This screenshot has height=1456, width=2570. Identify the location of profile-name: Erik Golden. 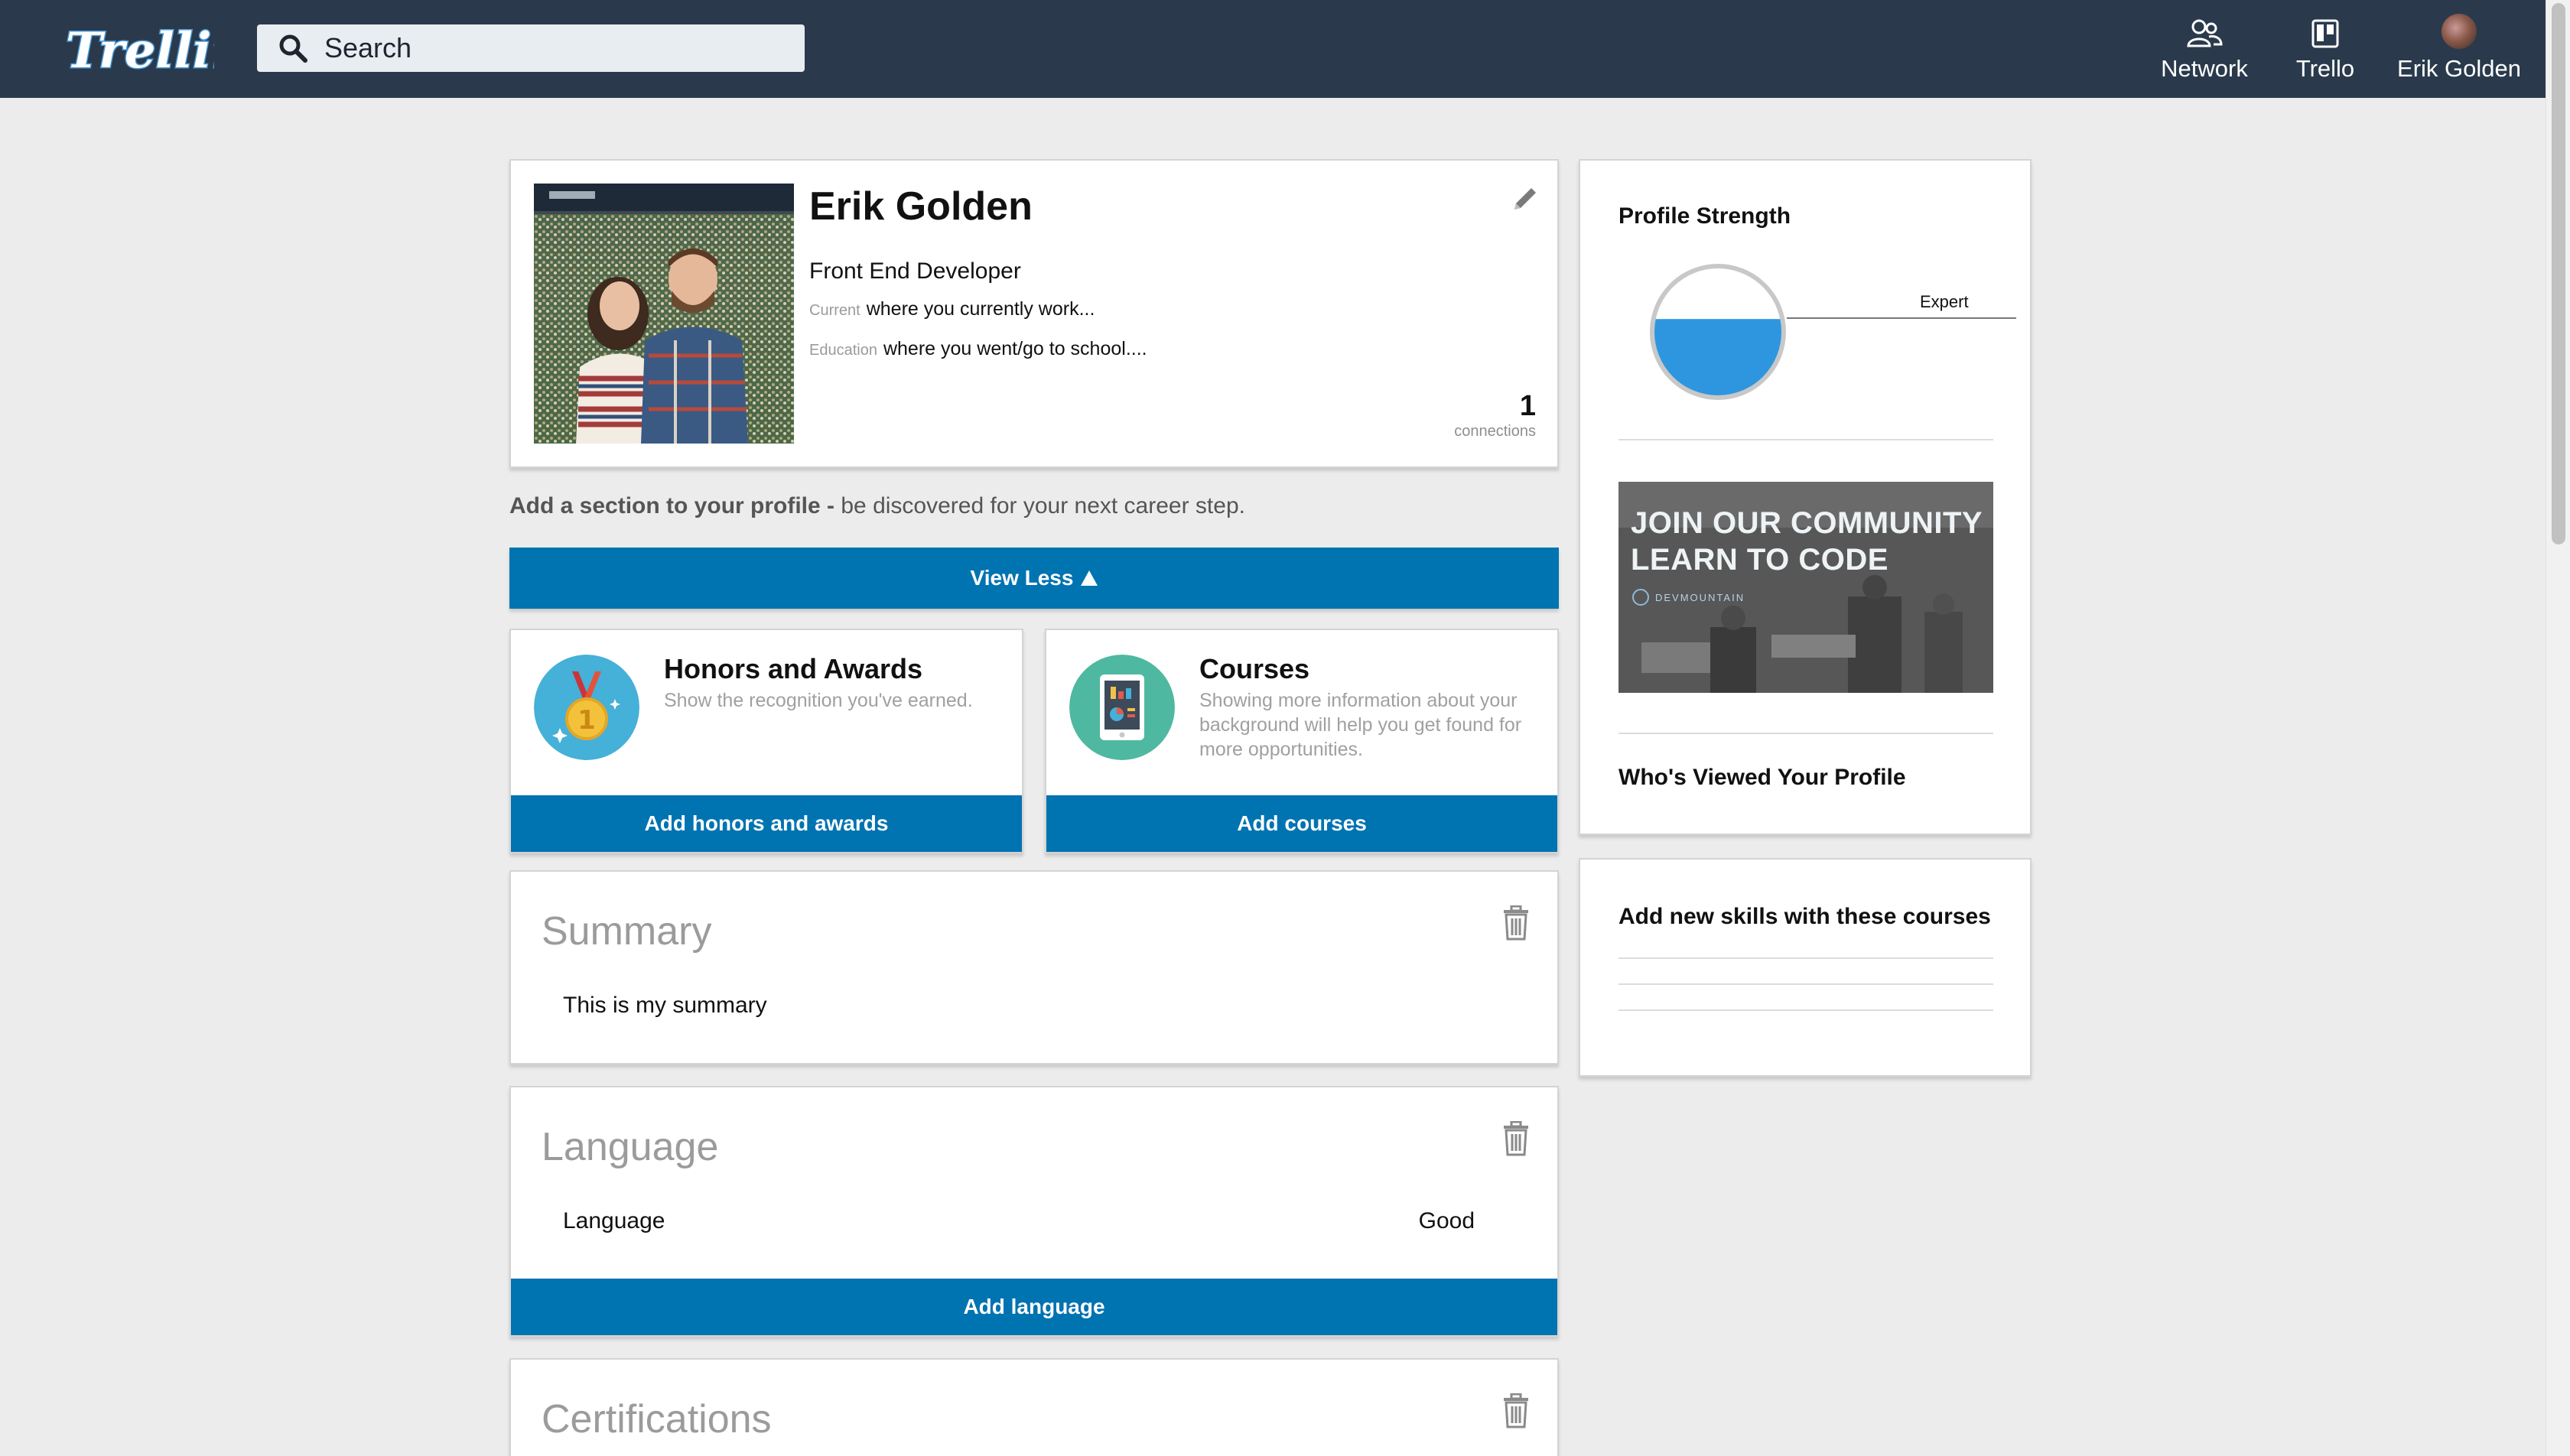
(921, 206).